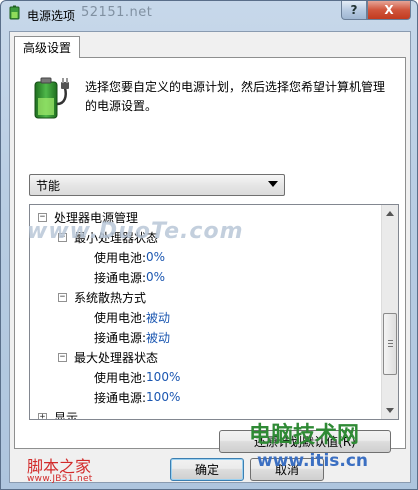  Describe the element at coordinates (135, 231) in the screenshot. I see `duote-watermark: www.DuoTe.com` at that location.